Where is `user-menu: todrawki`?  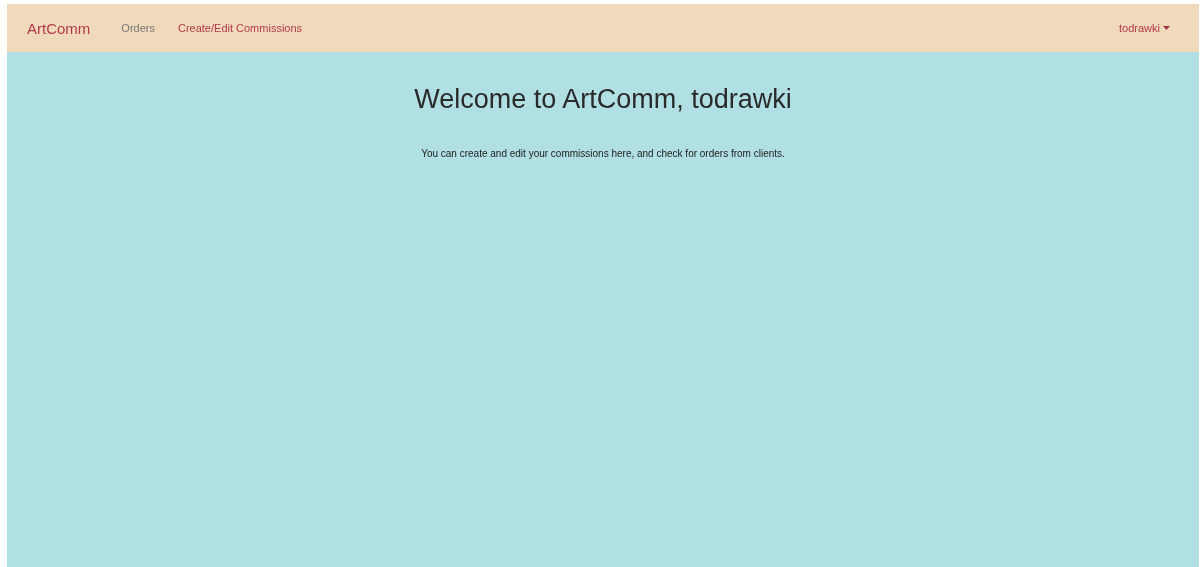
user-menu: todrawki is located at coordinates (1144, 28).